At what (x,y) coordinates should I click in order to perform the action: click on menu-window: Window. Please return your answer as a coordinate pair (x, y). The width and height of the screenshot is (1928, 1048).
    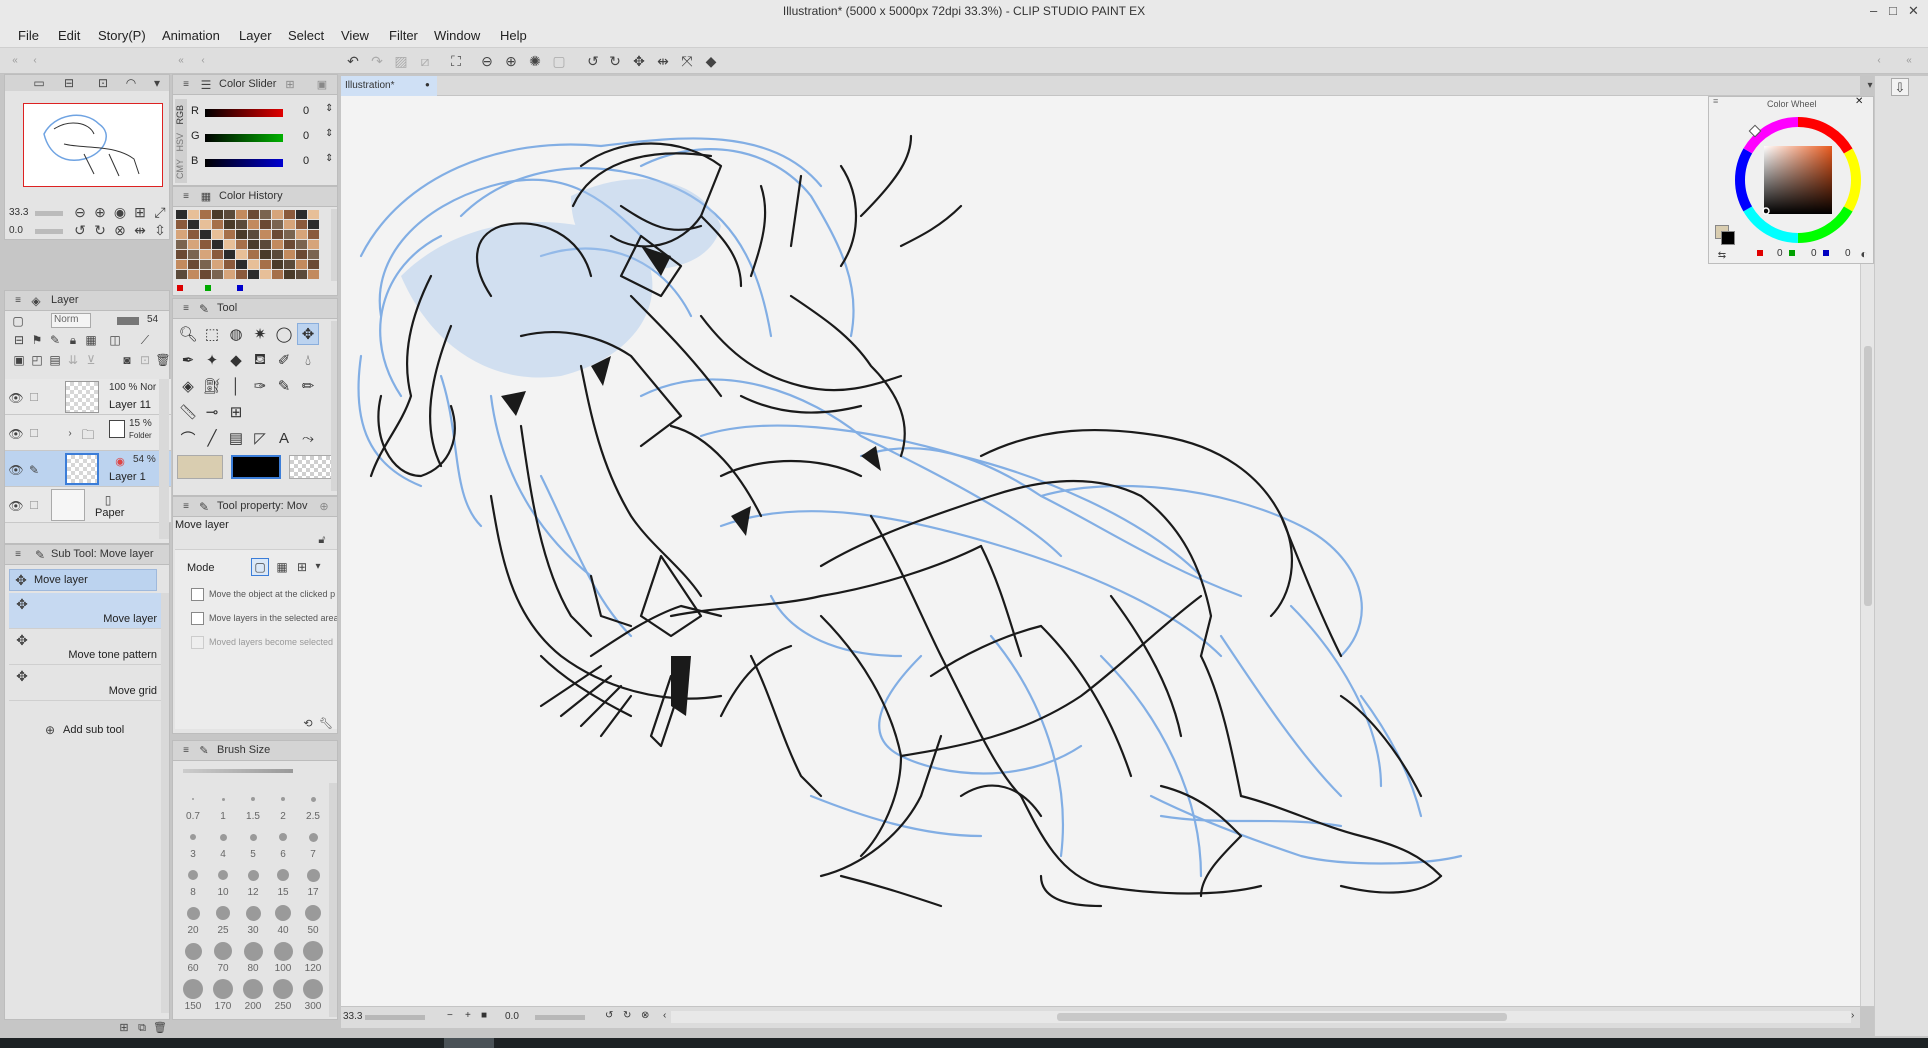
    Looking at the image, I should click on (457, 35).